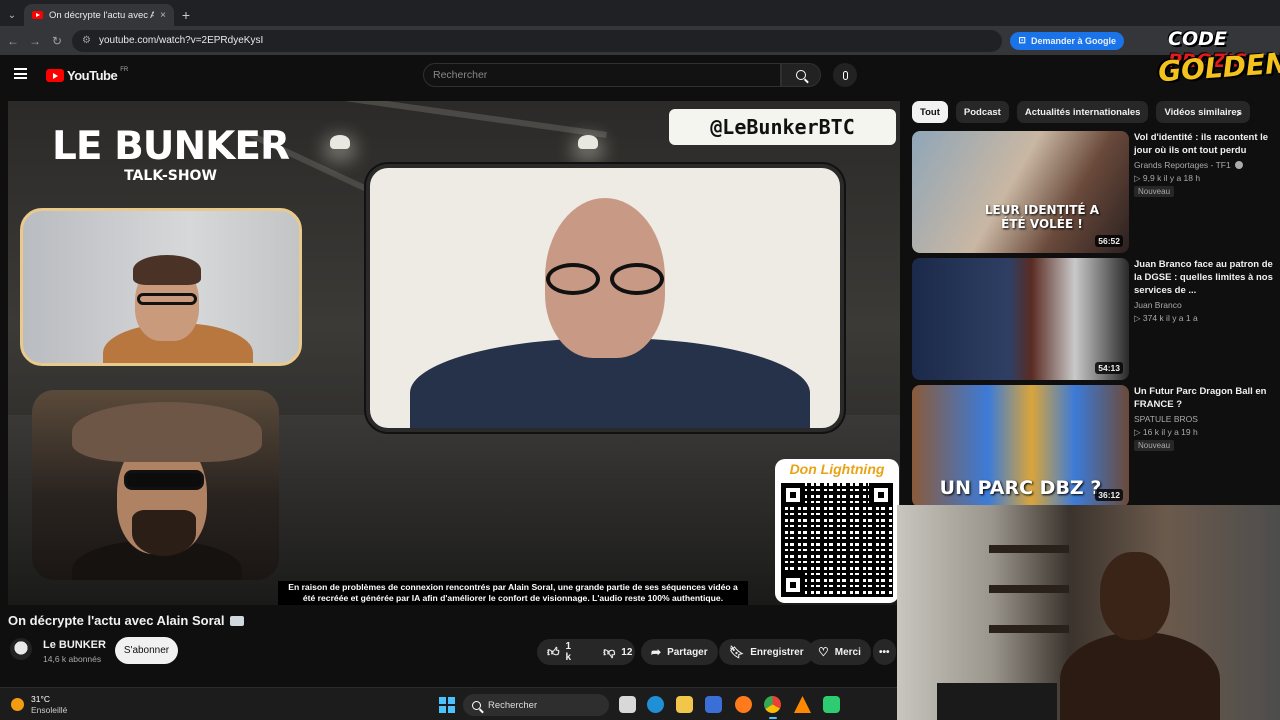 The height and width of the screenshot is (720, 1280). I want to click on qr-code, so click(837, 540).